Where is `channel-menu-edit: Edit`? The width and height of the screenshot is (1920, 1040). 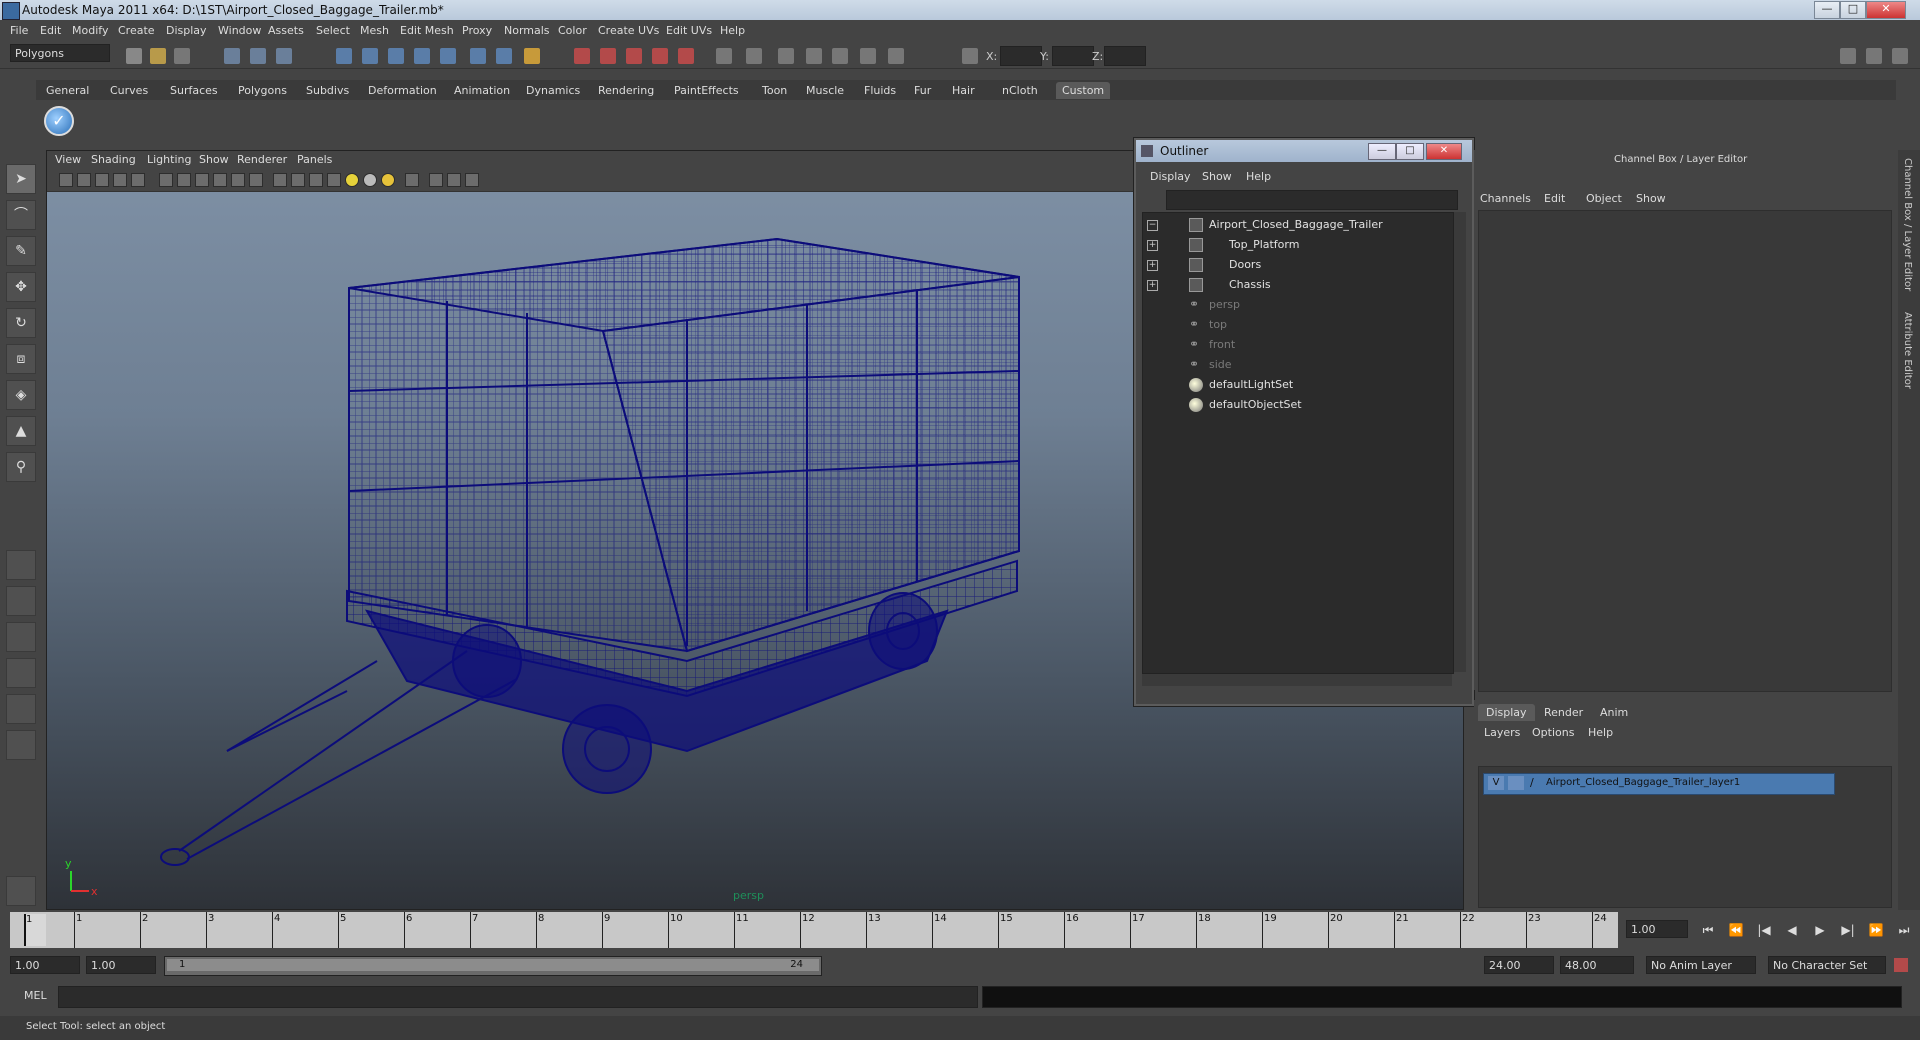
channel-menu-edit: Edit is located at coordinates (1554, 198).